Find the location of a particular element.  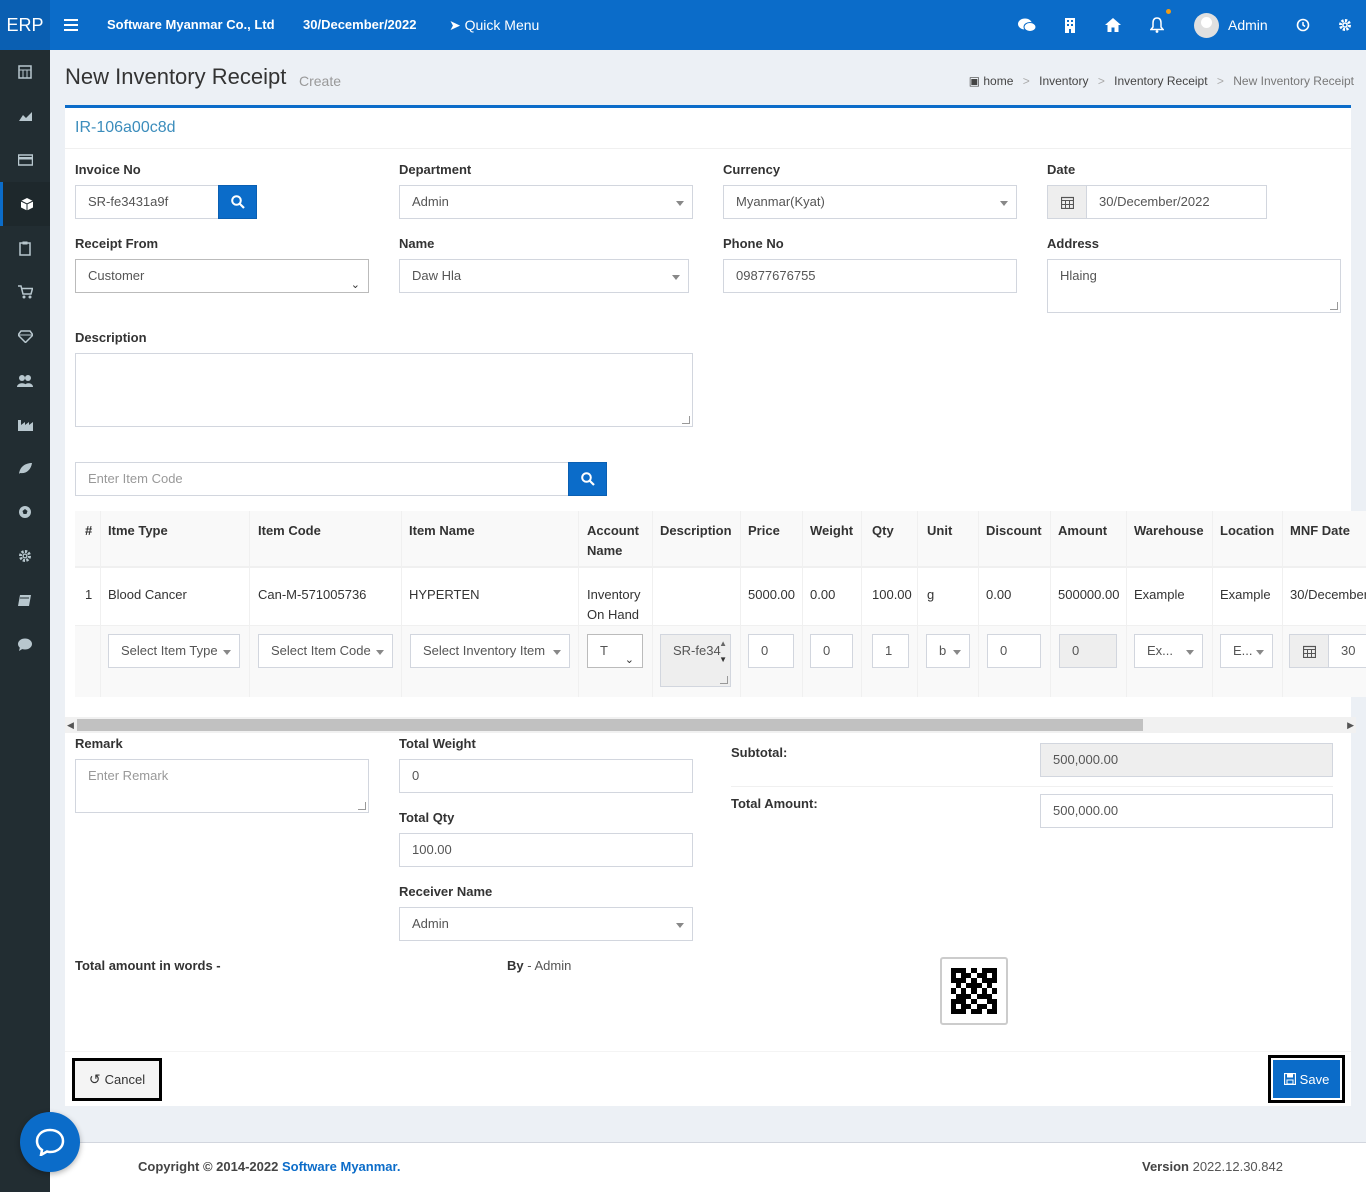

col-header-no: # is located at coordinates (89, 530).